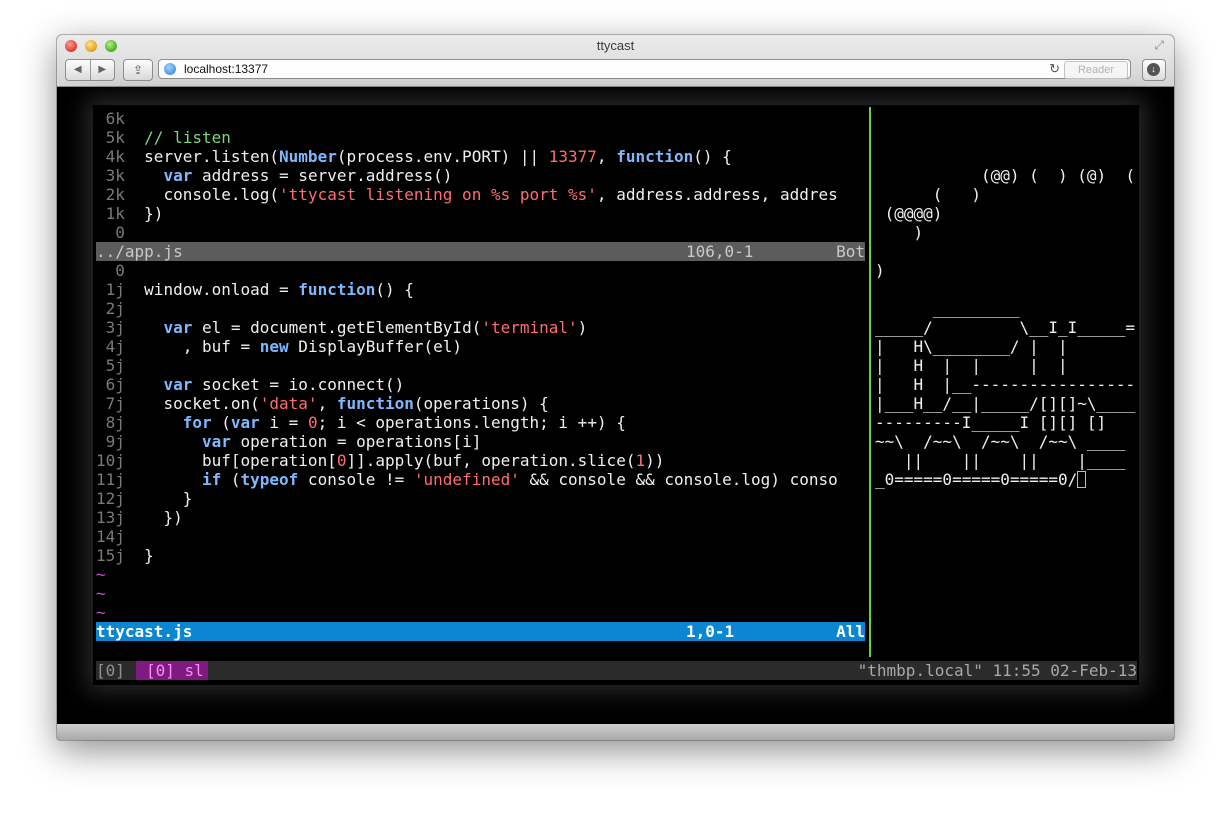 The width and height of the screenshot is (1231, 819). I want to click on sl-line: (@@@@), so click(1006, 213).